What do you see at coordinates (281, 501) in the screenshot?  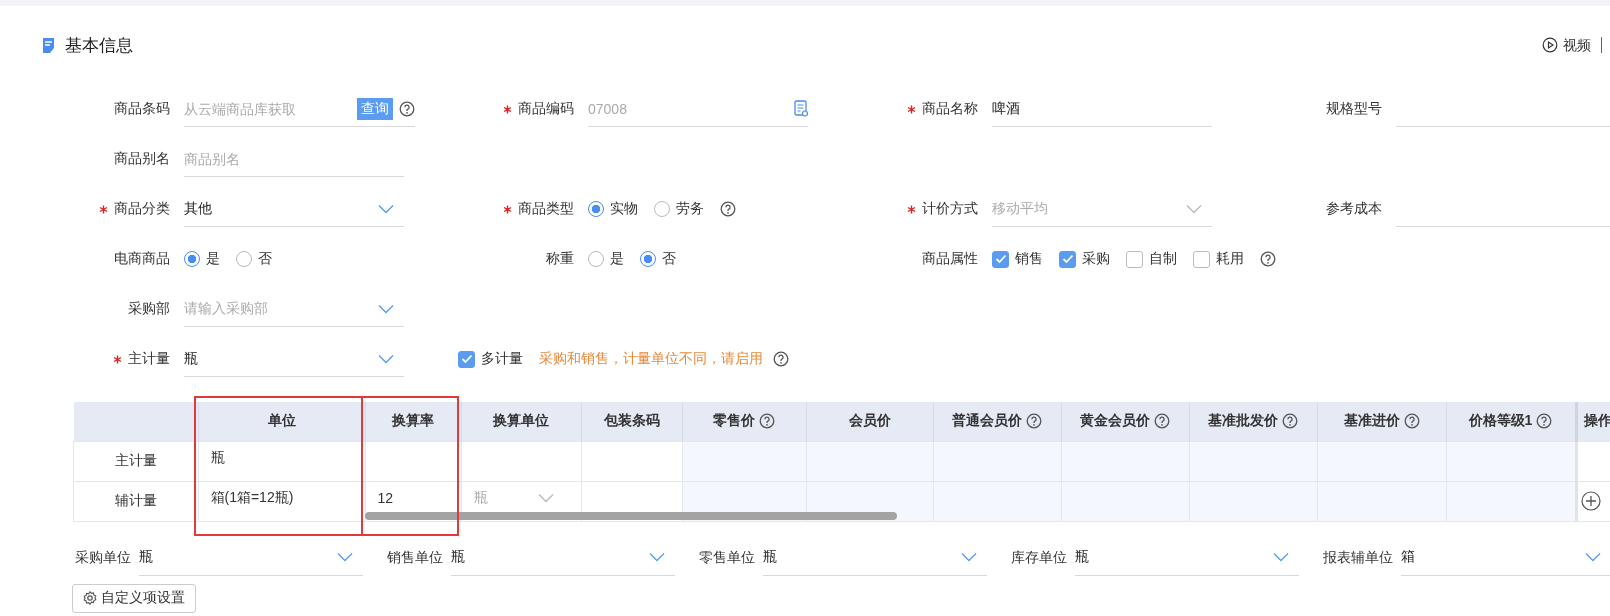 I see `table-cell: 箱(1箱=12瓶)` at bounding box center [281, 501].